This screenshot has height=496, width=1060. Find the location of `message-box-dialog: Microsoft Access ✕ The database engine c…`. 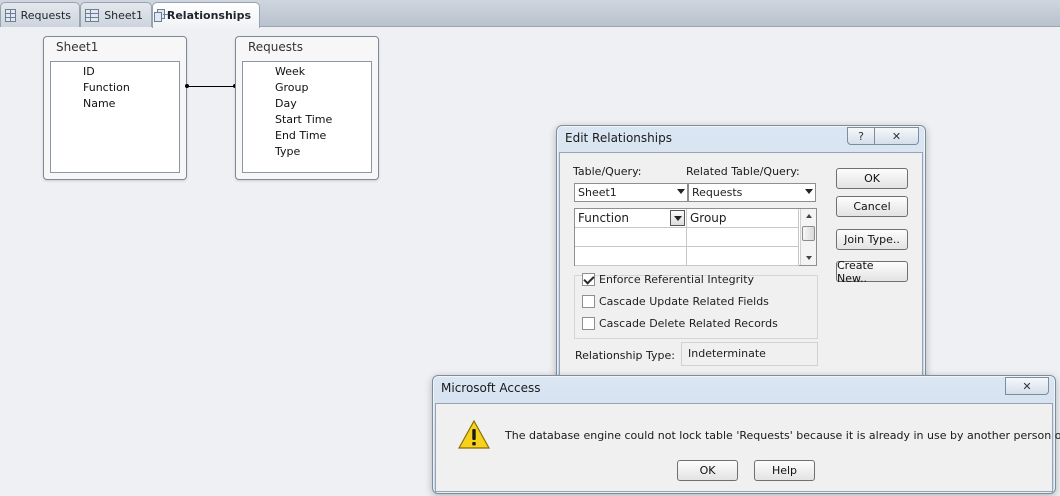

message-box-dialog: Microsoft Access ✕ The database engine c… is located at coordinates (746, 434).